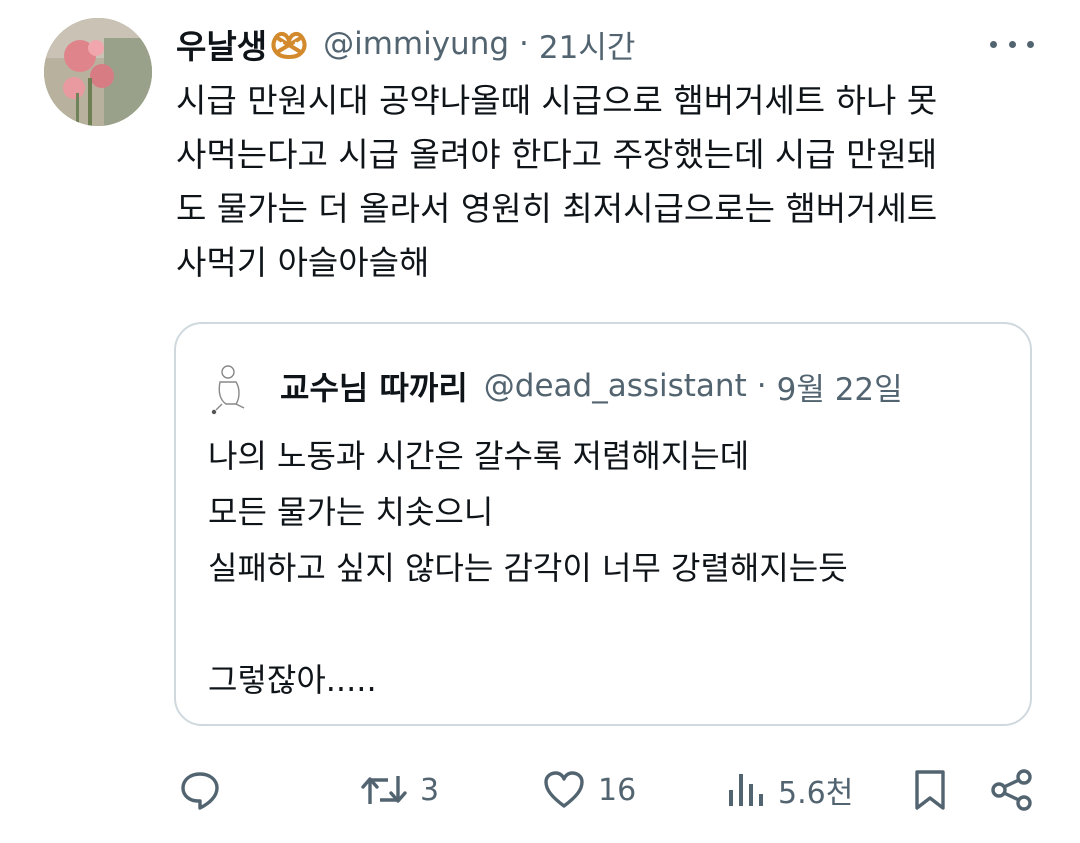 The image size is (1080, 843). What do you see at coordinates (1012, 44) in the screenshot?
I see `more-dots-icon` at bounding box center [1012, 44].